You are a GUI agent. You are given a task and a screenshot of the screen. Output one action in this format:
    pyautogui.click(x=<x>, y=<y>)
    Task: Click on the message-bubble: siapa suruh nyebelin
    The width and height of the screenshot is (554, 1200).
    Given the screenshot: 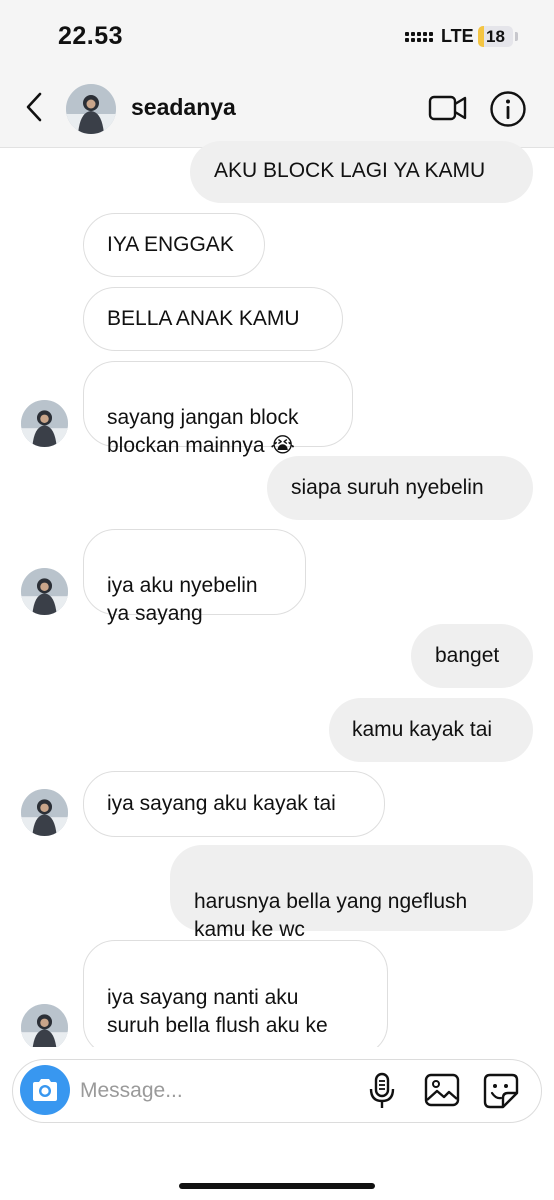 What is the action you would take?
    pyautogui.click(x=400, y=488)
    